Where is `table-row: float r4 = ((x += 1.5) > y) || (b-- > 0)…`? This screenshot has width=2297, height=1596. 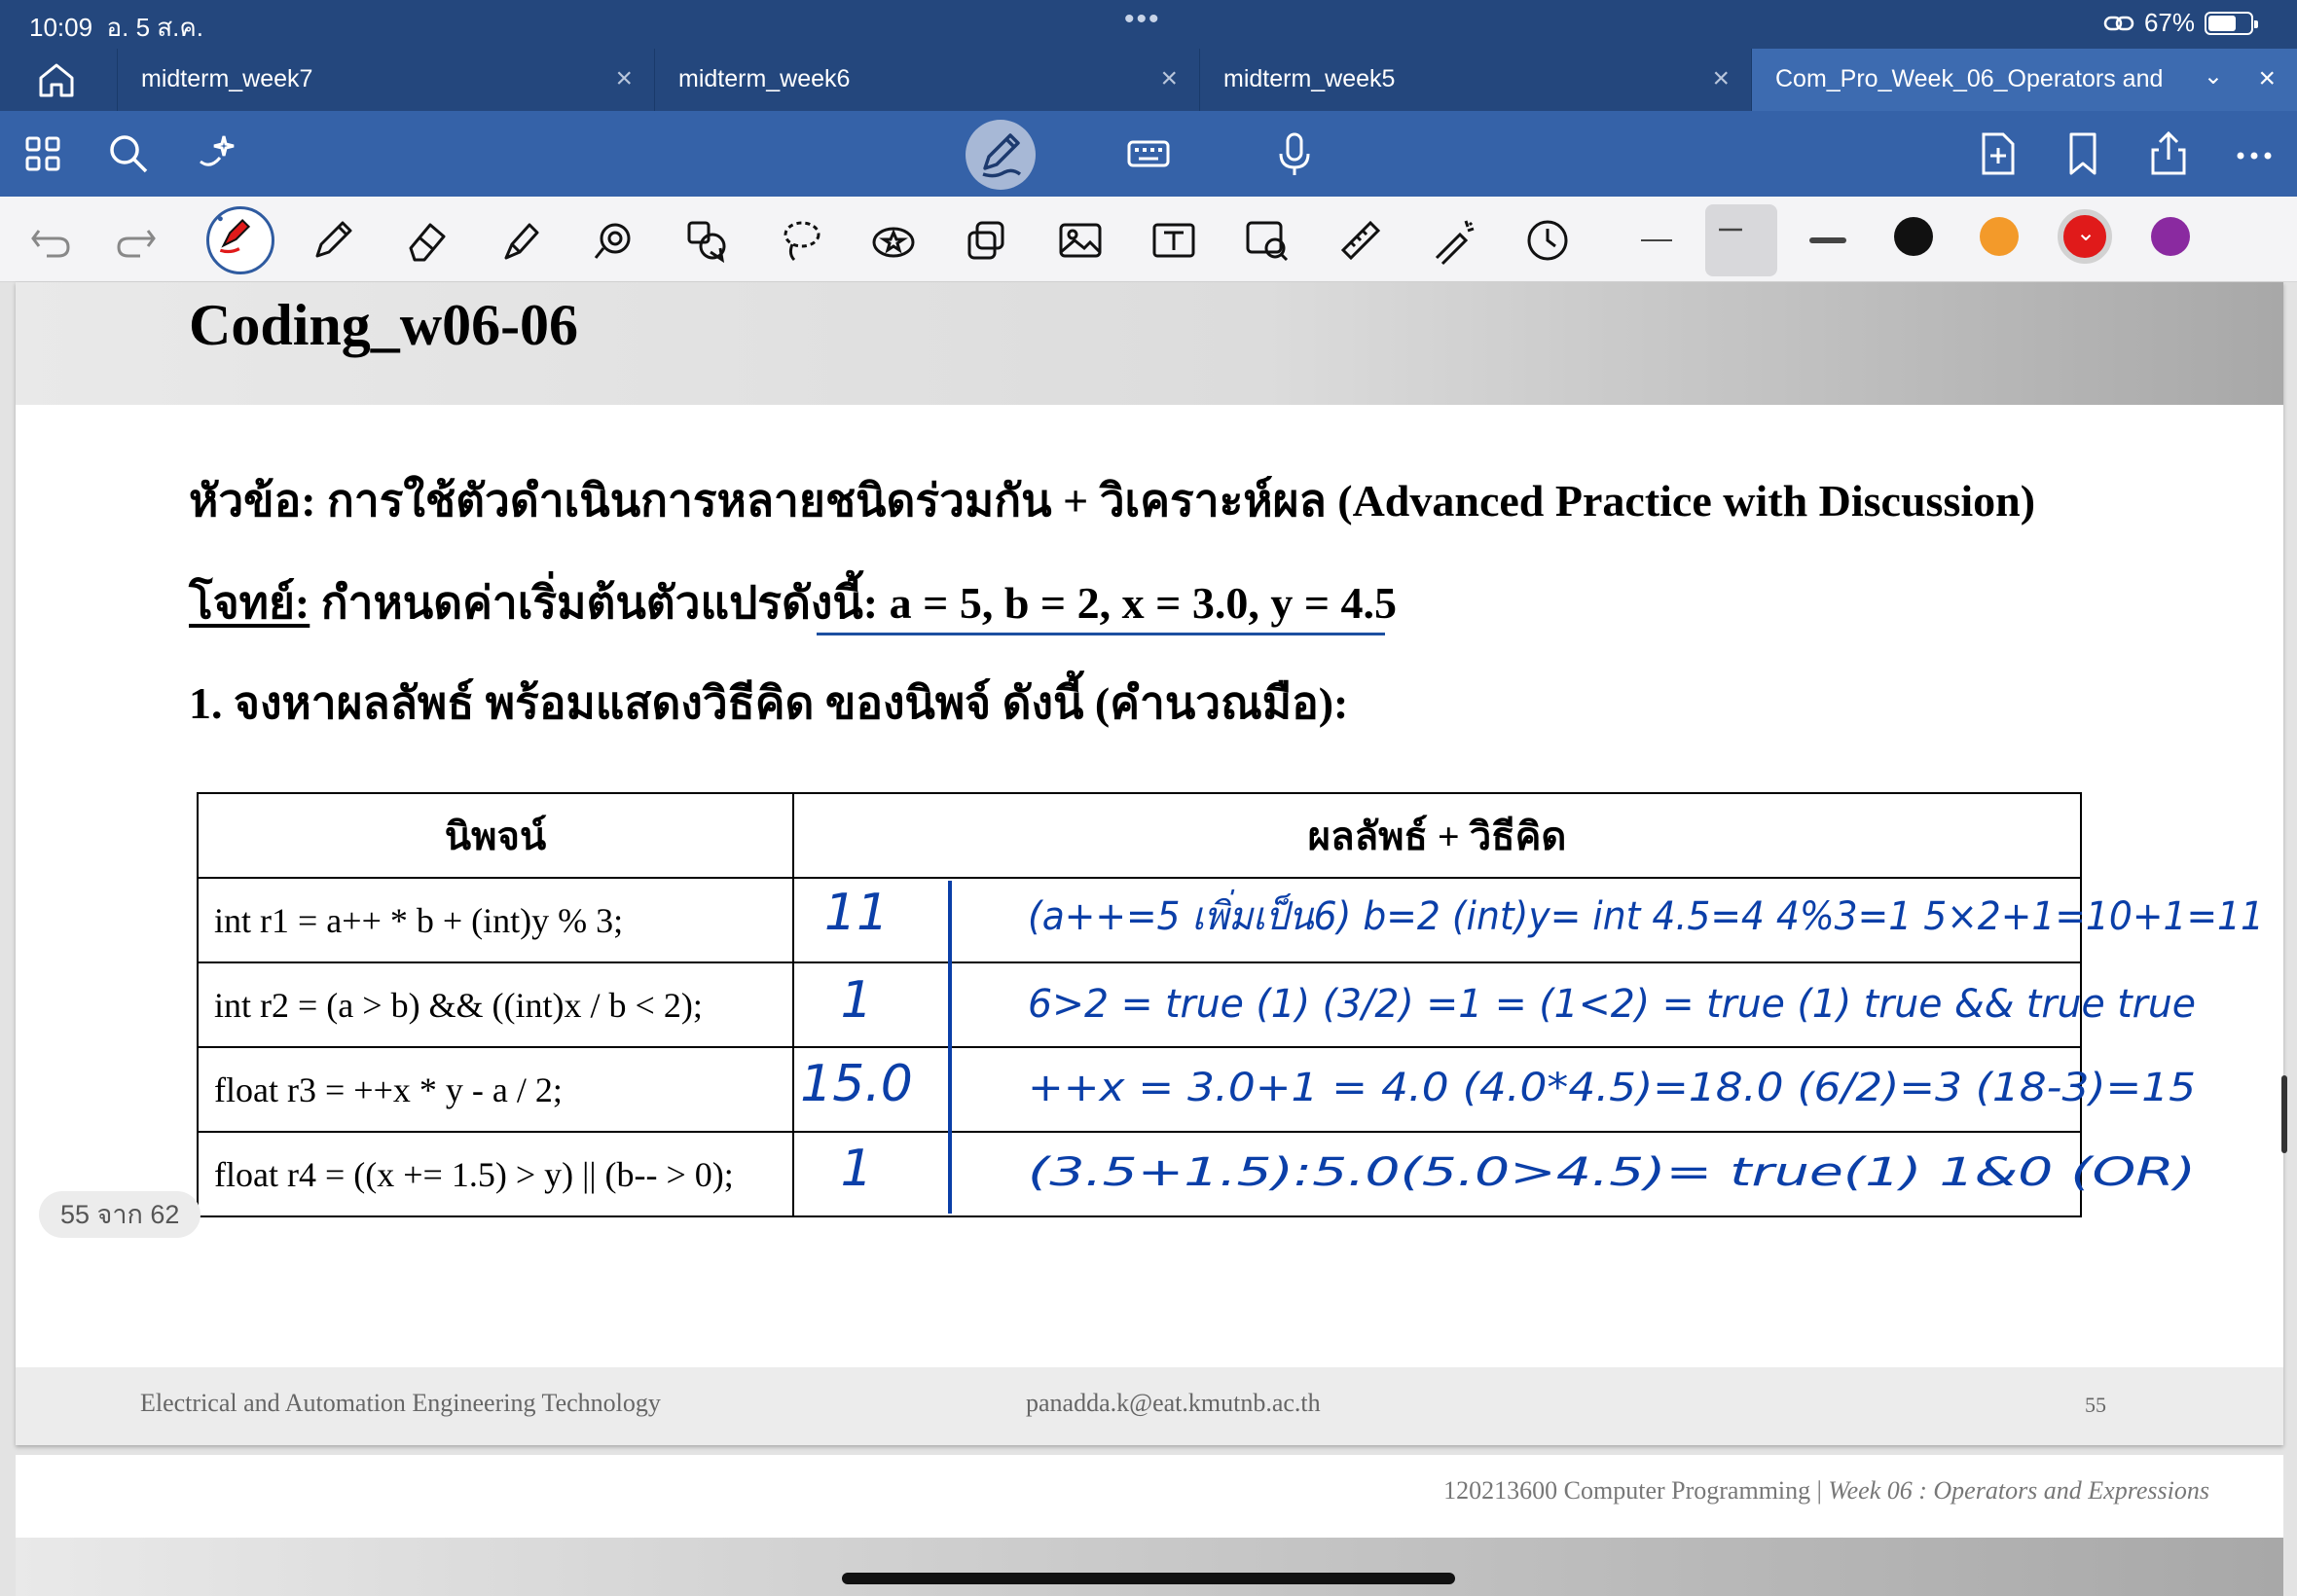
table-row: float r4 = ((x += 1.5) > y) || (b-- > 0)… is located at coordinates (1139, 1174).